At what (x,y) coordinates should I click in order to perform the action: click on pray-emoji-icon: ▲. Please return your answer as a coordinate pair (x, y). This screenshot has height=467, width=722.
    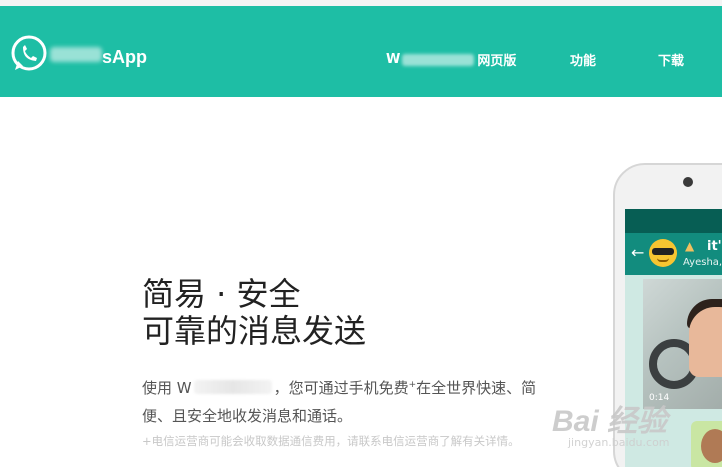
    Looking at the image, I should click on (690, 246).